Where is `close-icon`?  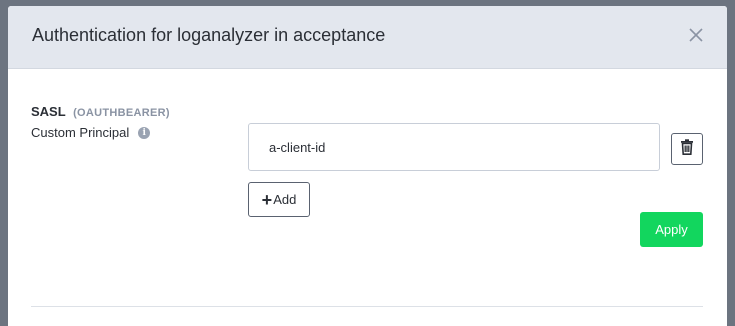 close-icon is located at coordinates (696, 35).